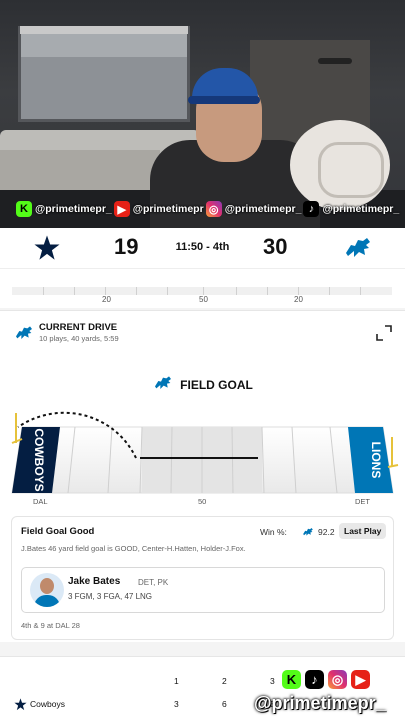 Image resolution: width=405 pixels, height=720 pixels. I want to click on yard-label: DET, so click(362, 501).